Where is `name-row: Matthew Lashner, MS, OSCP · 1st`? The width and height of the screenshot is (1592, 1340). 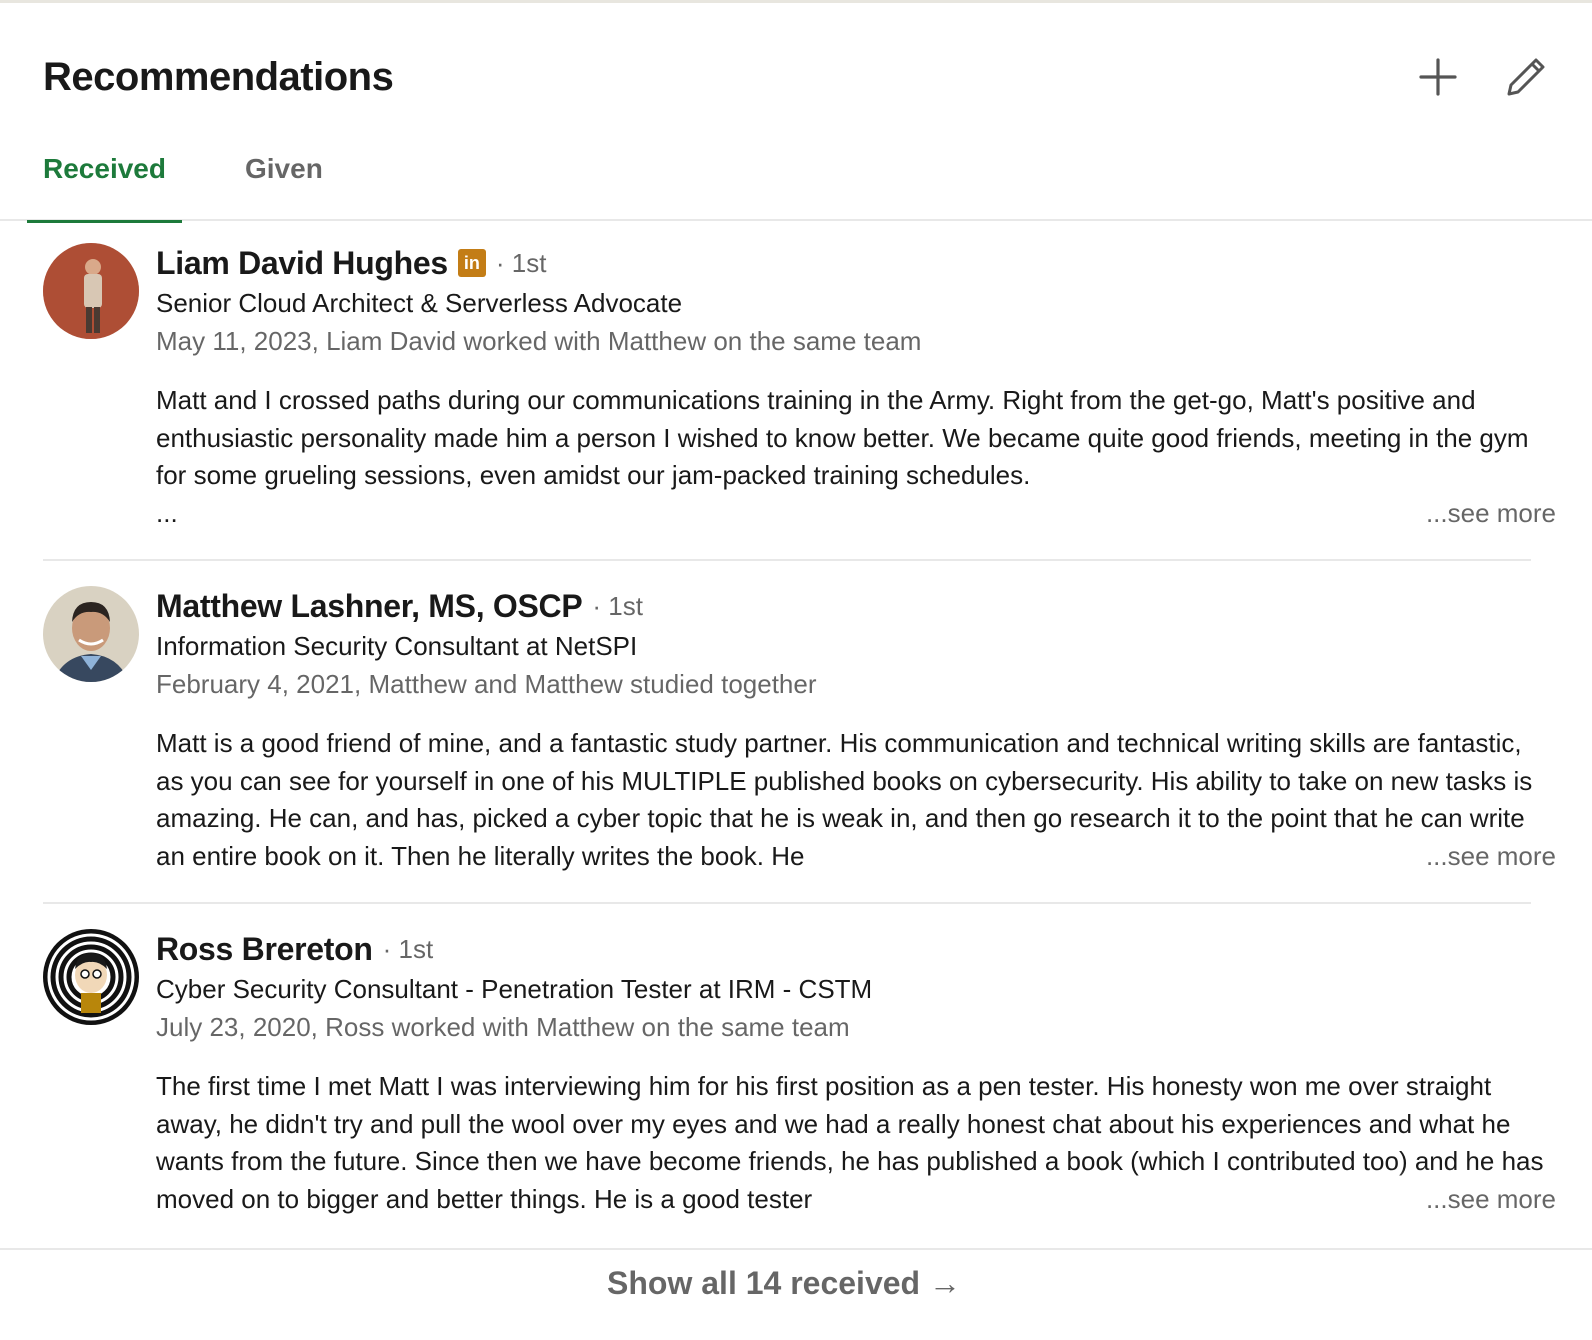
name-row: Matthew Lashner, MS, OSCP · 1st is located at coordinates (856, 606).